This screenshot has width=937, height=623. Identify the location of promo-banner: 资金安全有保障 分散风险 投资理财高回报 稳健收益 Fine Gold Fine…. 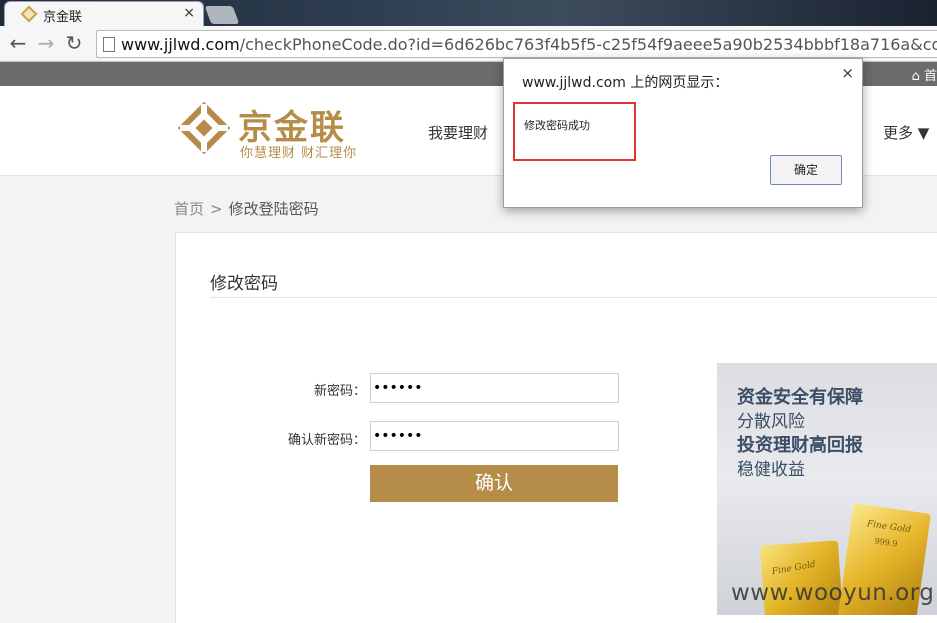
(827, 489).